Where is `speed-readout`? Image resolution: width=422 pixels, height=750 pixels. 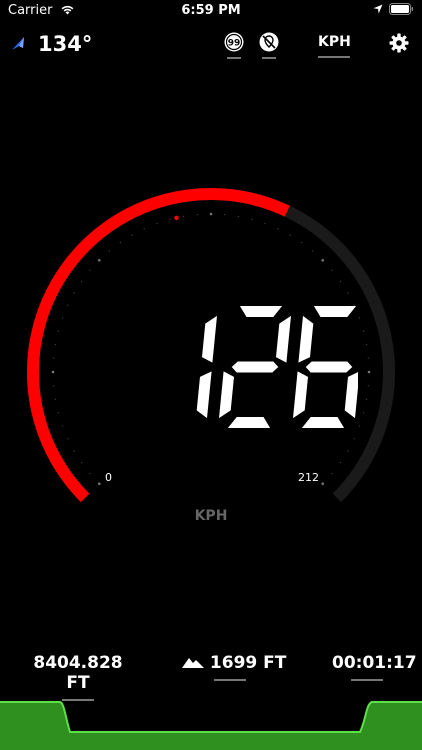 speed-readout is located at coordinates (277, 367).